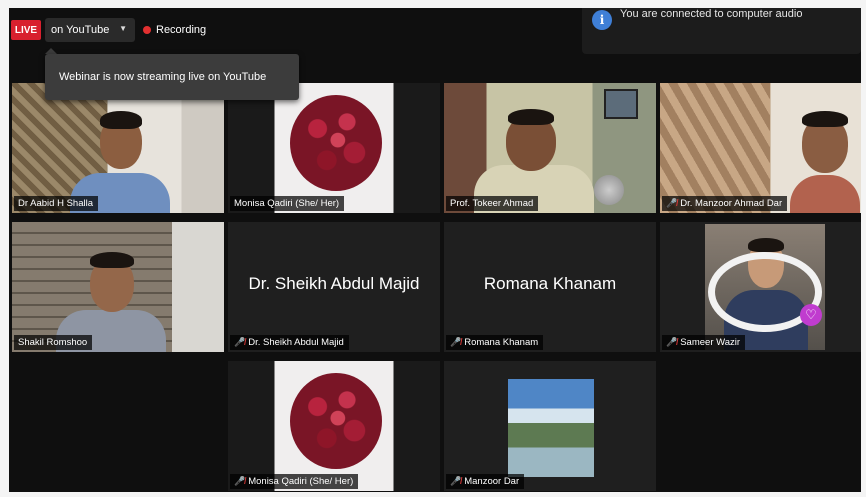 Image resolution: width=866 pixels, height=497 pixels. Describe the element at coordinates (501, 342) in the screenshot. I see `participant-name: Romana Khanam` at that location.